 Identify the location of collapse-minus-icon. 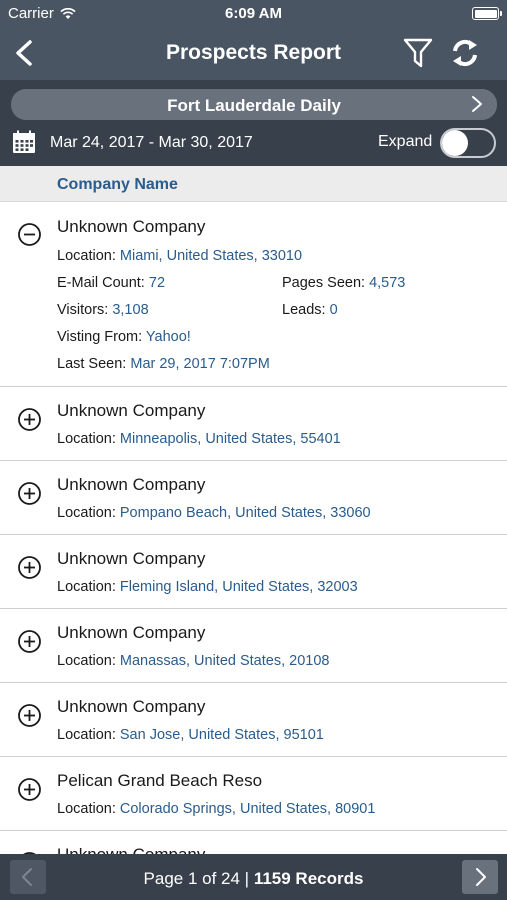
(29, 234).